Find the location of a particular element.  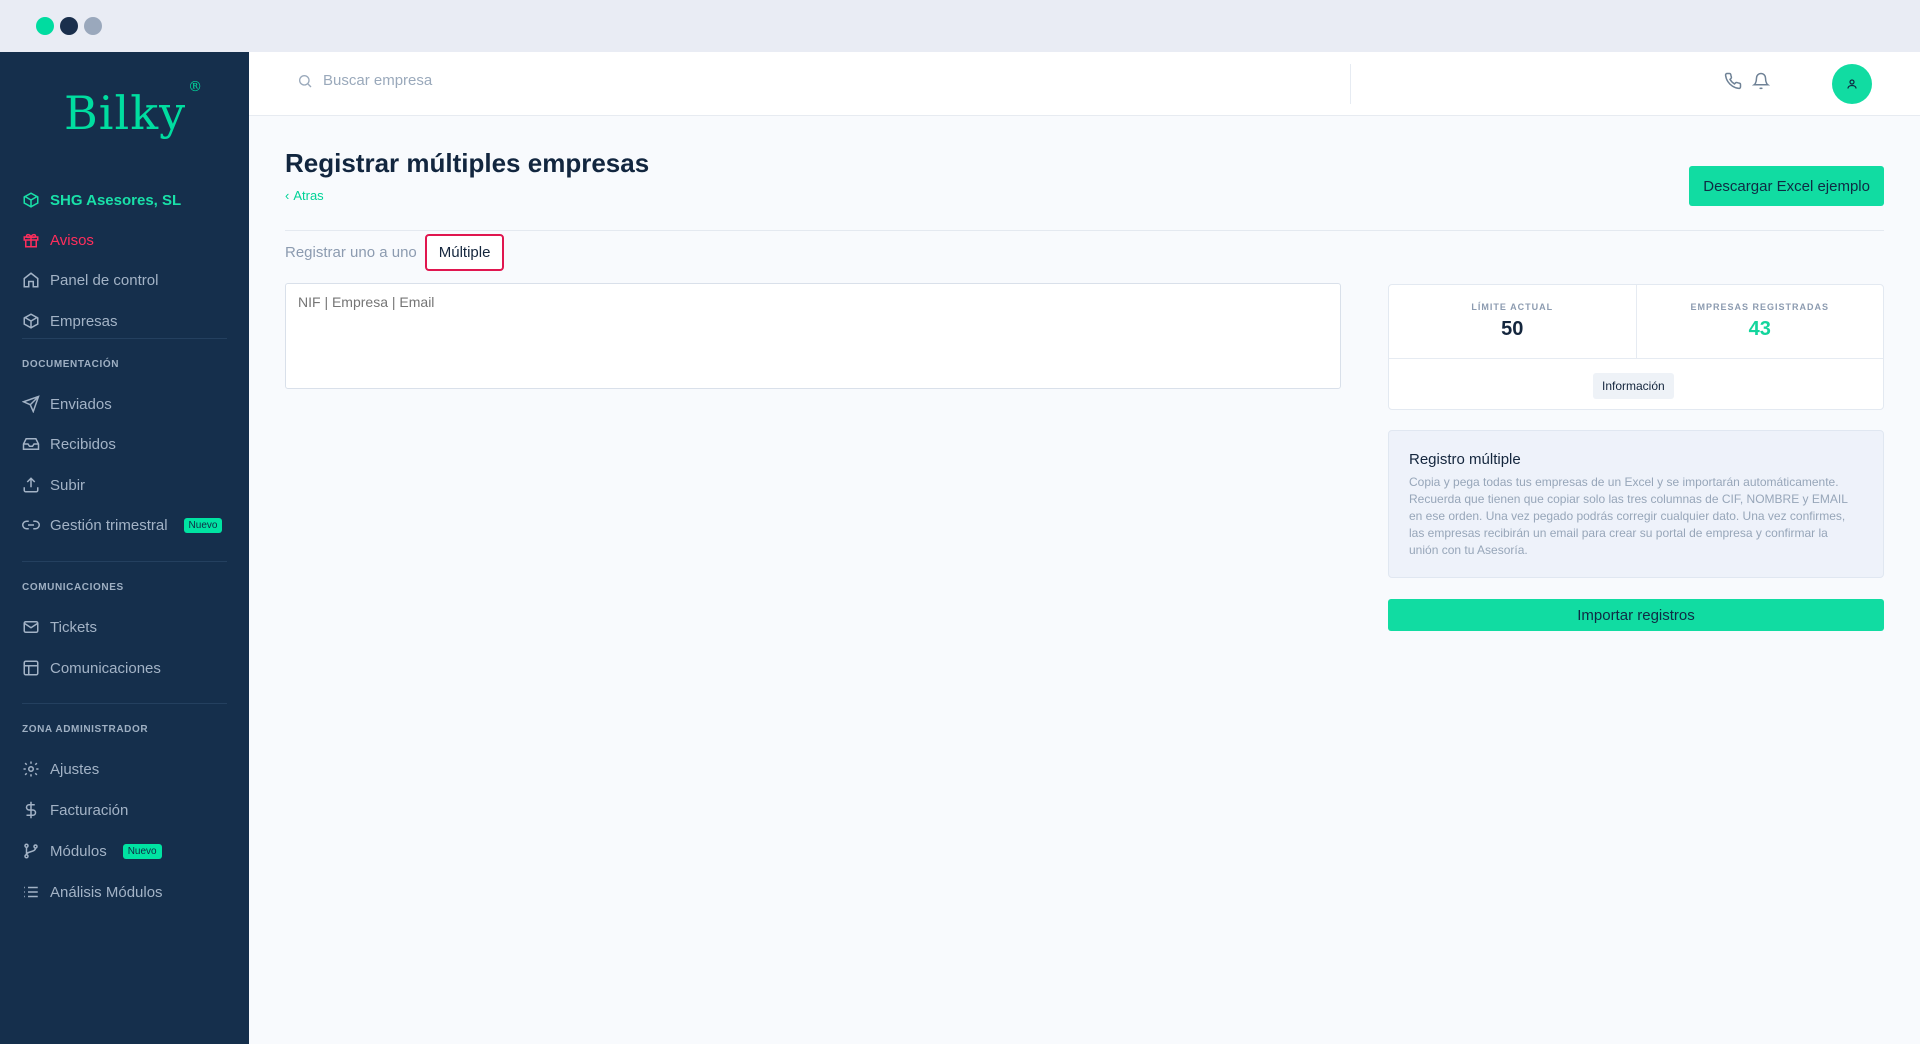

window-titlebar is located at coordinates (960, 26).